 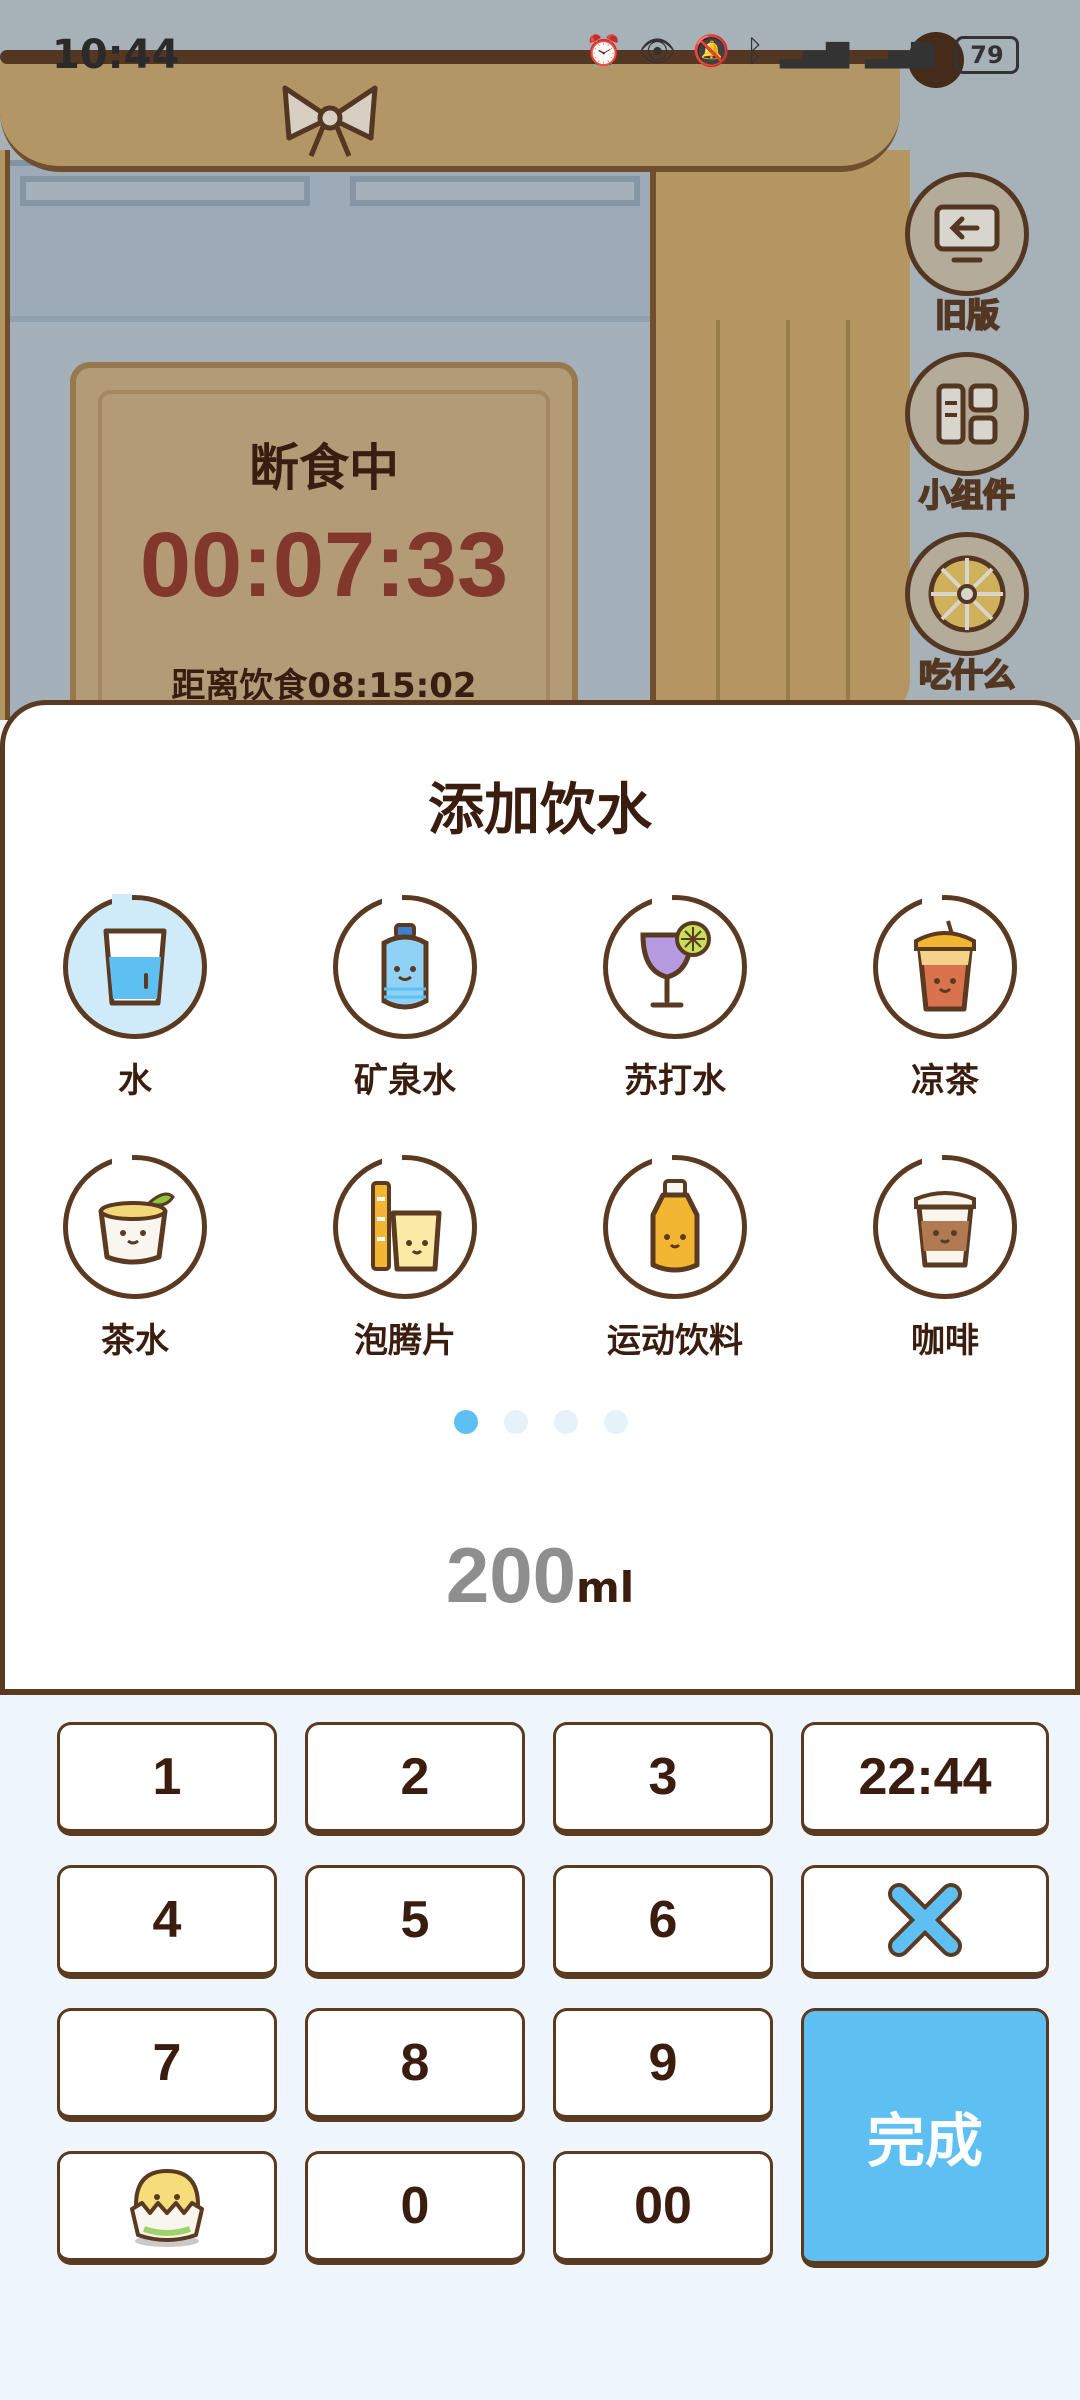 What do you see at coordinates (675, 964) in the screenshot?
I see `soda-glass-icon` at bounding box center [675, 964].